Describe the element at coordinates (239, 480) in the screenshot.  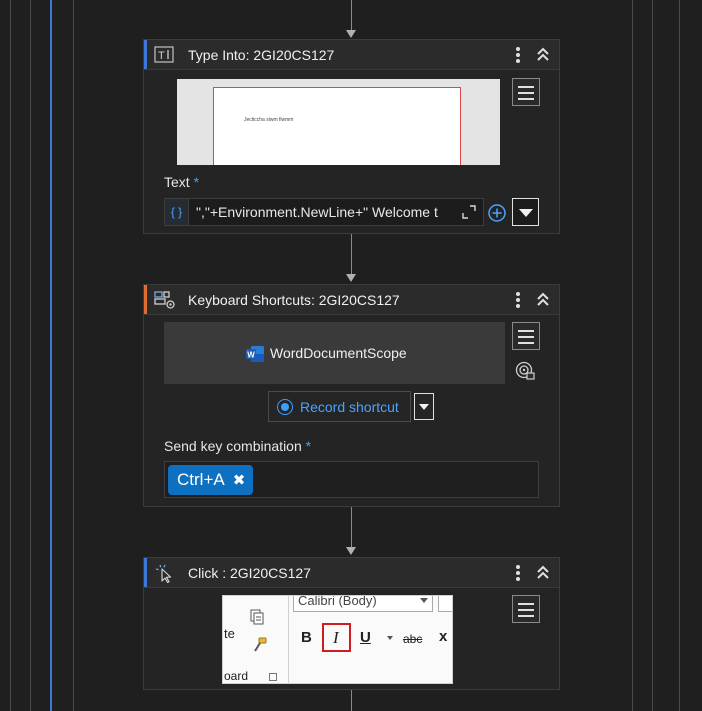
I see `remove-token-icon: ✖` at that location.